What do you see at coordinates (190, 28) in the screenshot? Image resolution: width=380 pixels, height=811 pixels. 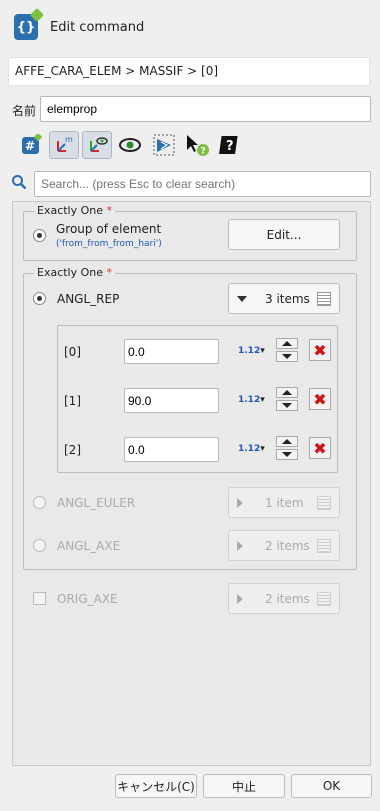 I see `title-bar: {} Edit command` at bounding box center [190, 28].